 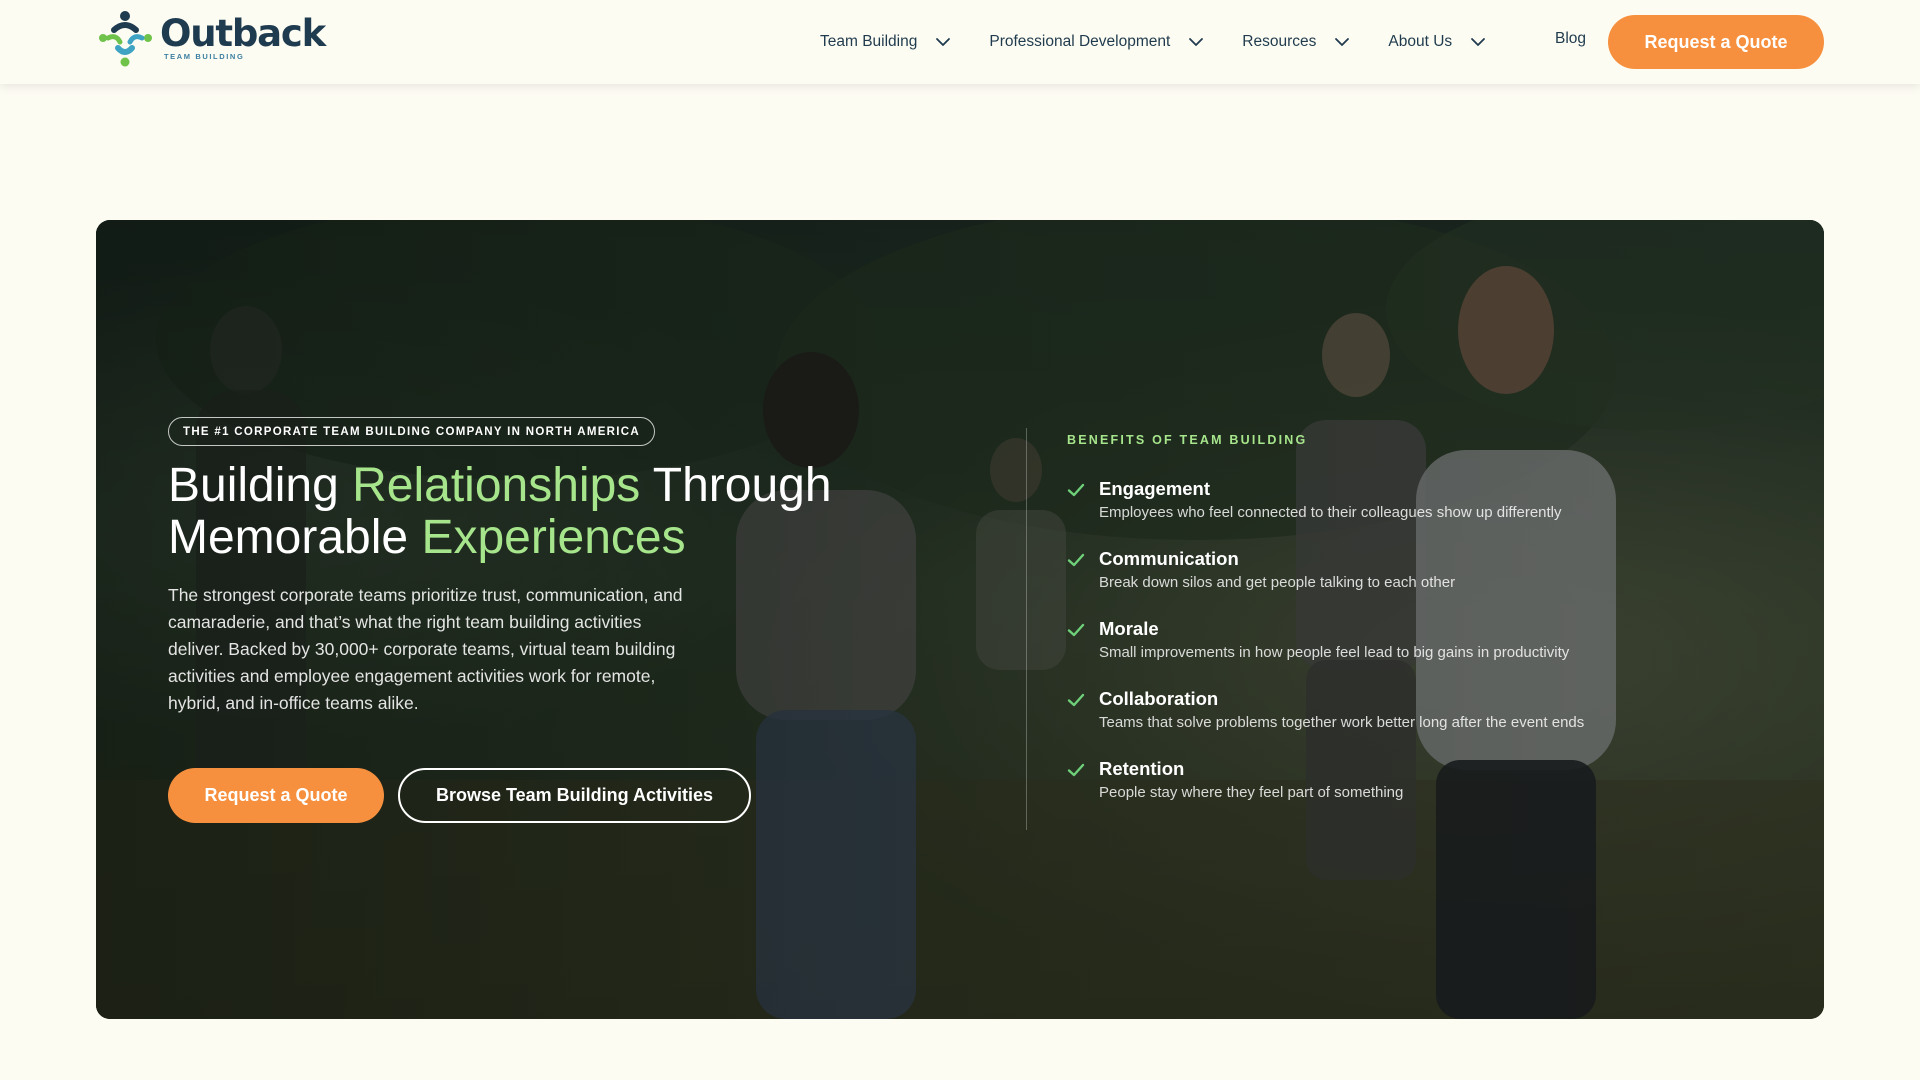 I want to click on benefit-title: Retention, so click(x=1142, y=768).